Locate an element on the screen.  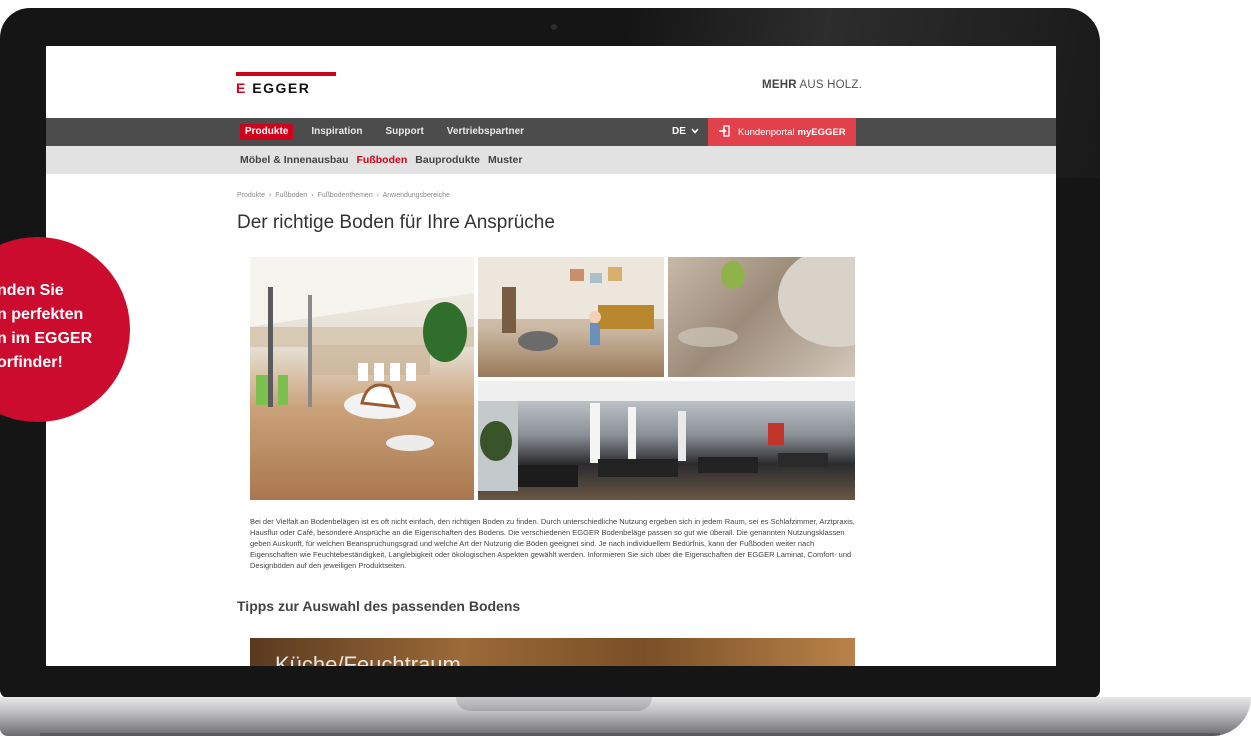
family-room-image is located at coordinates (571, 317).